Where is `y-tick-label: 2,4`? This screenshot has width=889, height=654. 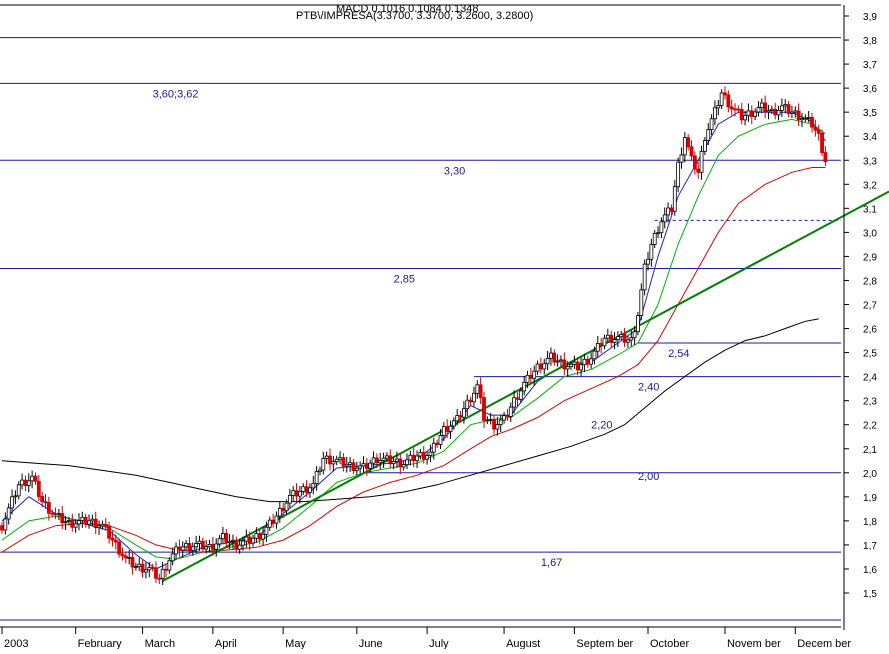
y-tick-label: 2,4 is located at coordinates (870, 378).